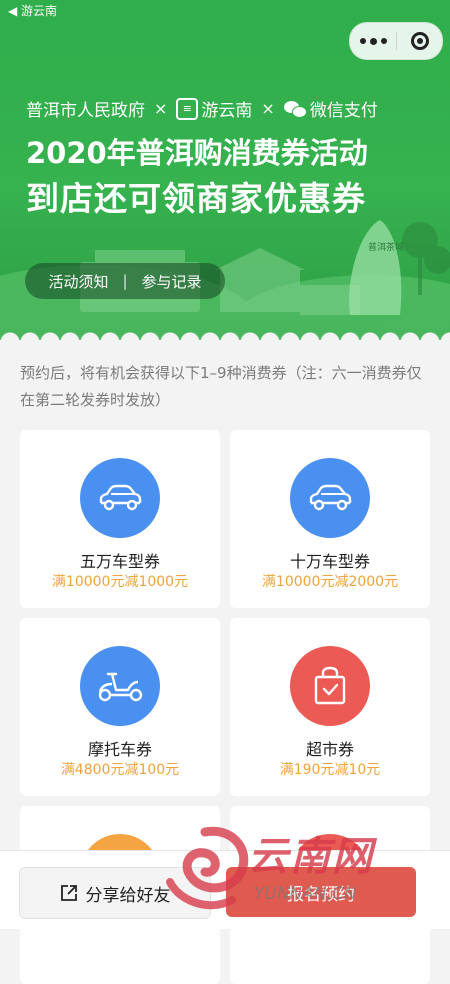 The width and height of the screenshot is (450, 984). Describe the element at coordinates (119, 561) in the screenshot. I see `coupon-name: 五万车型券` at that location.